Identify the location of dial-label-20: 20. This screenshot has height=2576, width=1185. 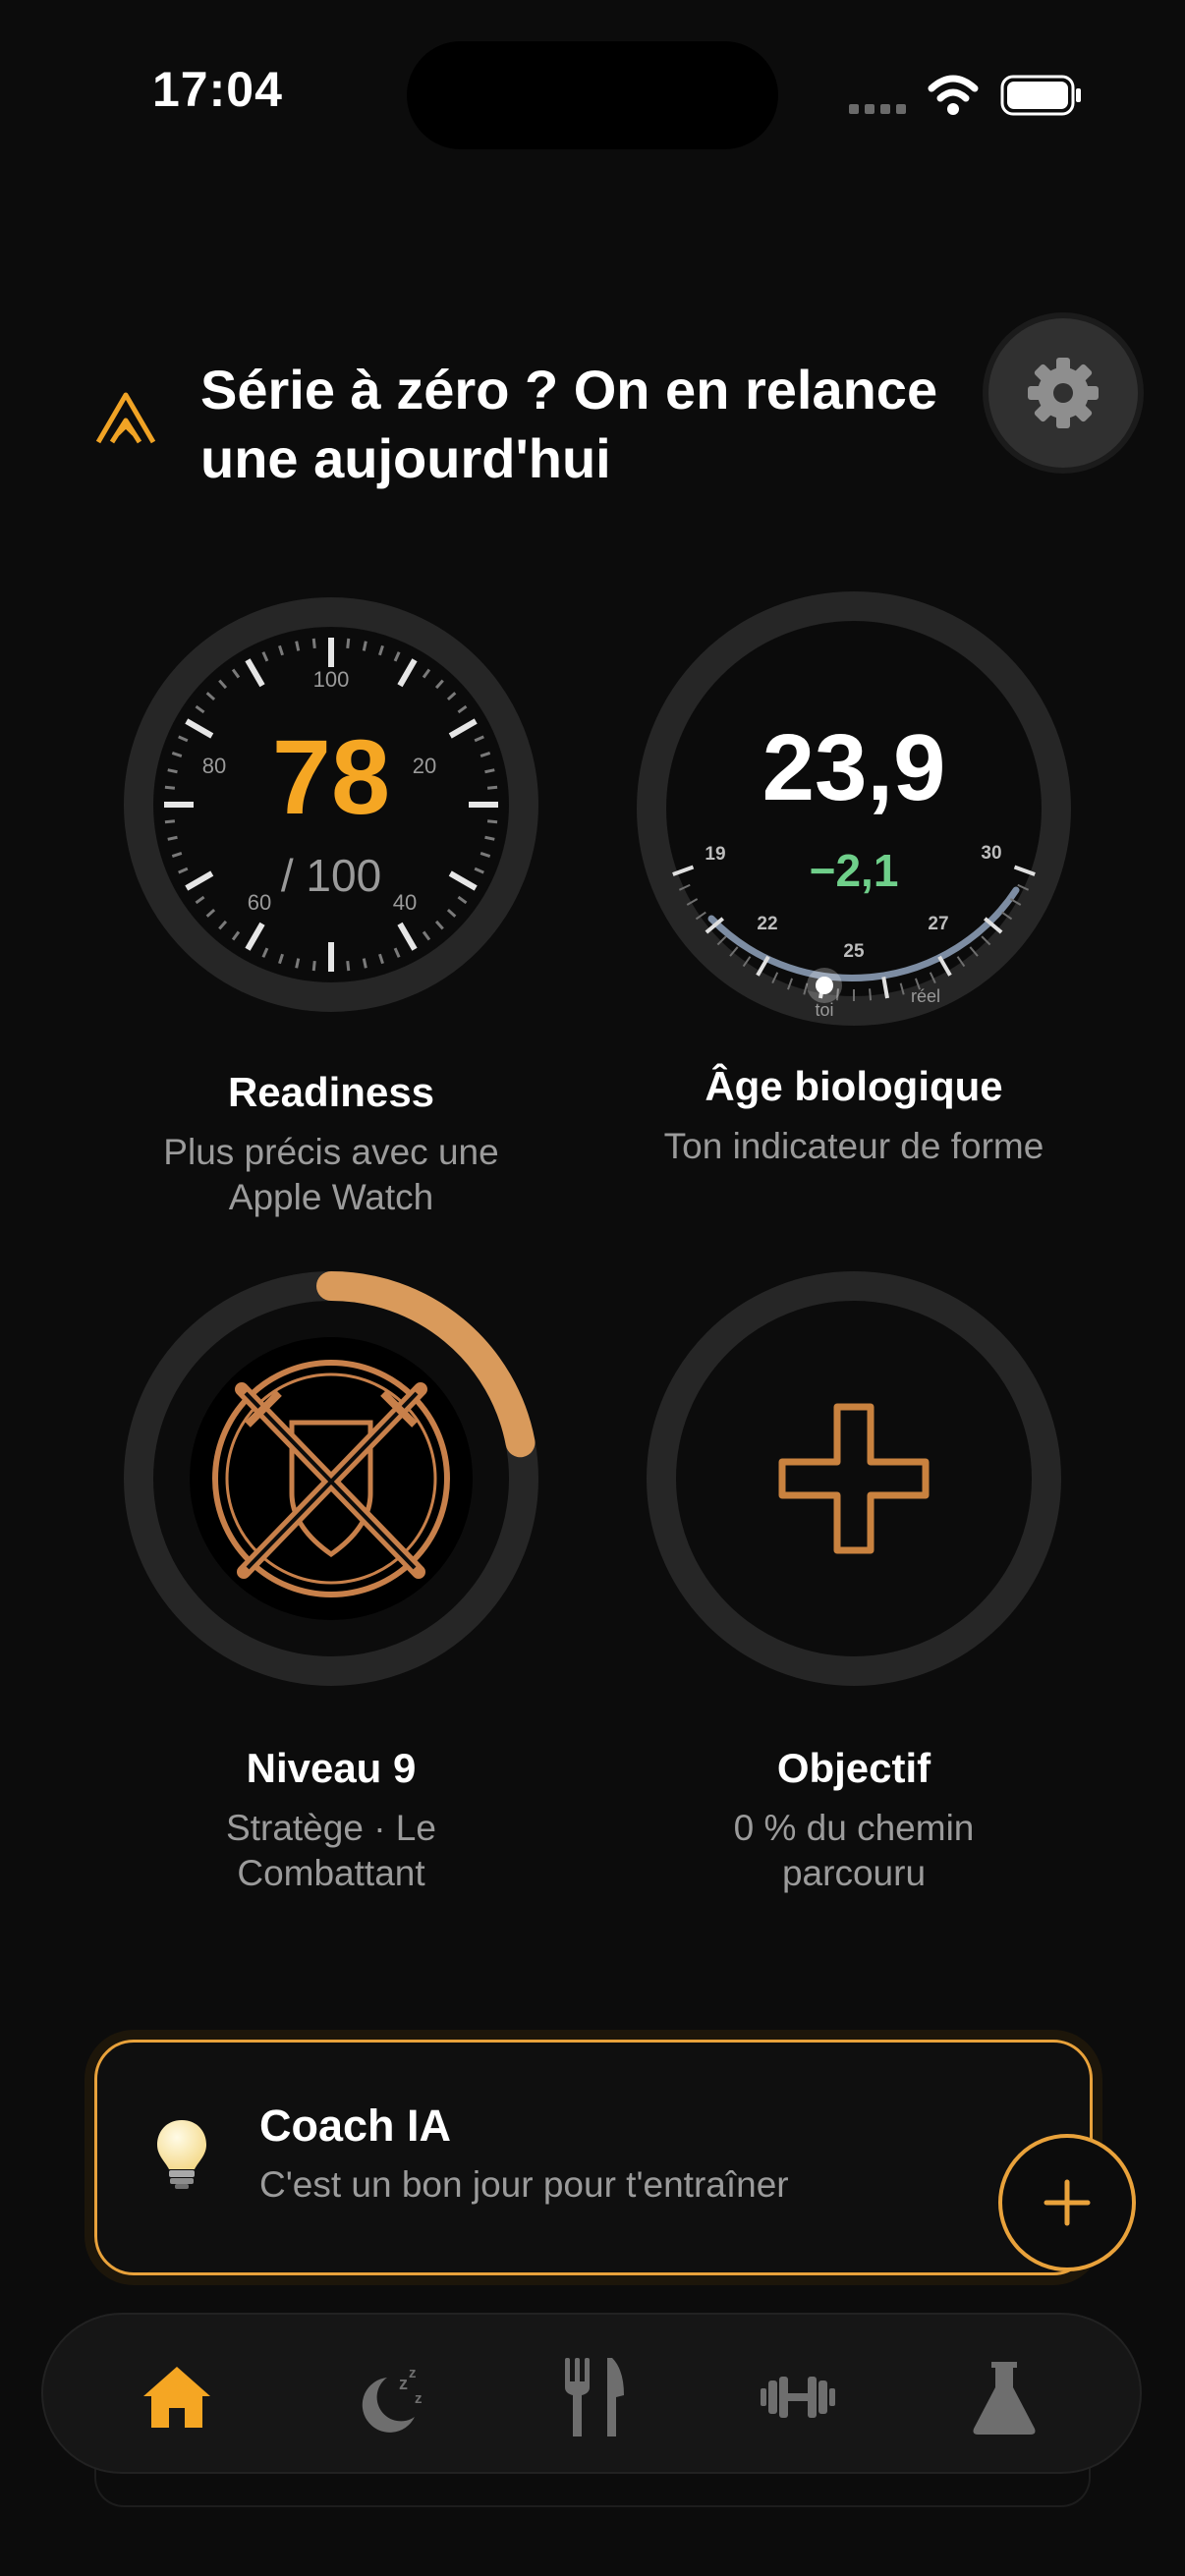
(425, 766).